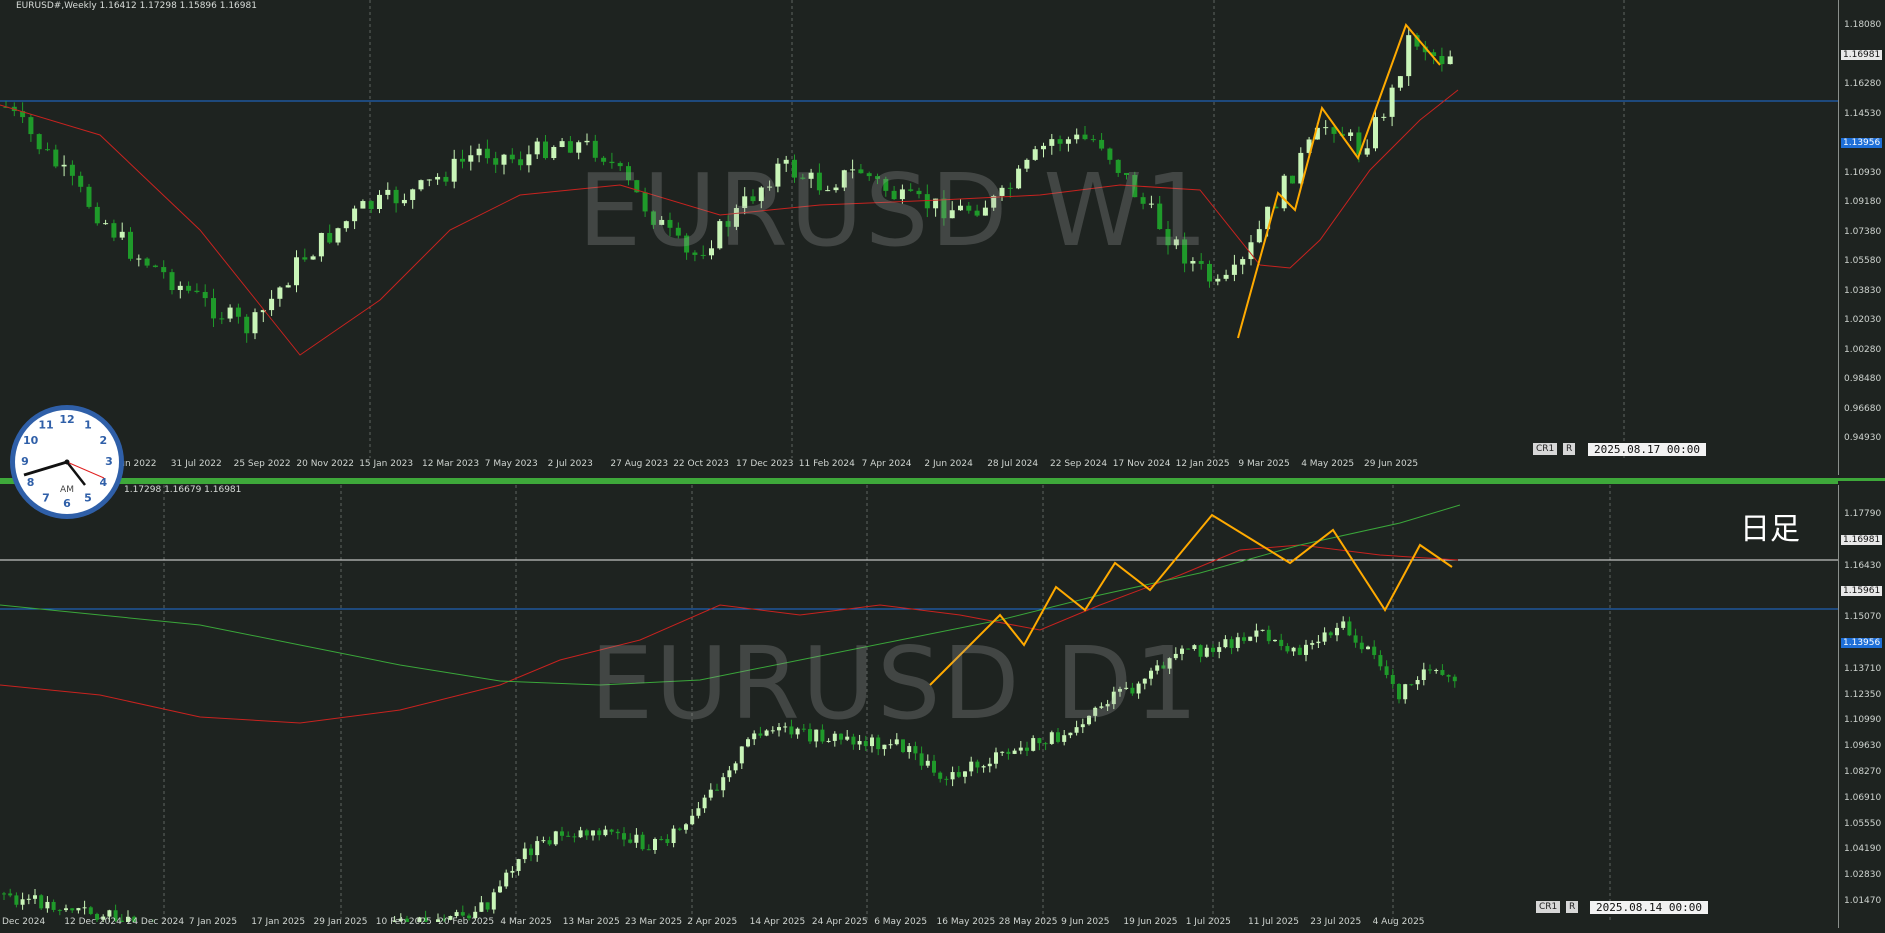 Image resolution: width=1885 pixels, height=933 pixels. What do you see at coordinates (511, 464) in the screenshot?
I see `time-tick-label: 7 May 2023` at bounding box center [511, 464].